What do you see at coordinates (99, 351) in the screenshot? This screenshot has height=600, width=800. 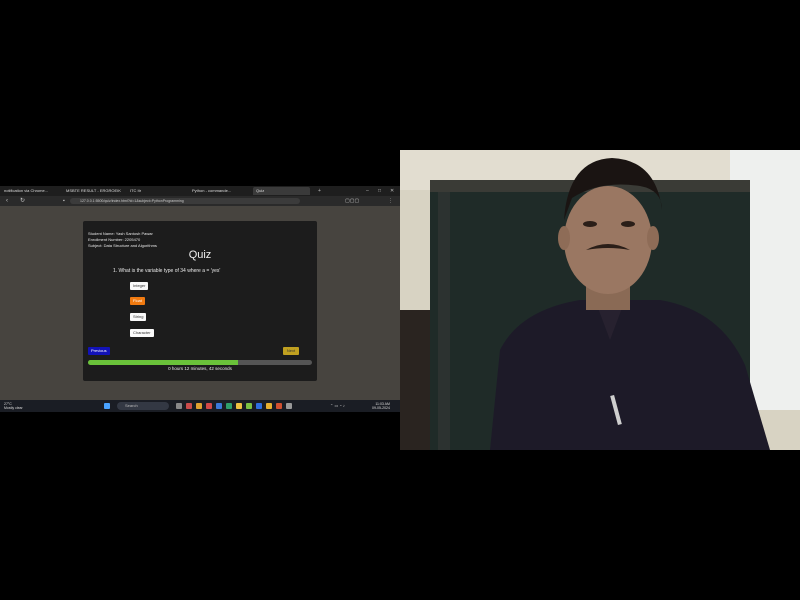 I see `previous-button: Previous` at bounding box center [99, 351].